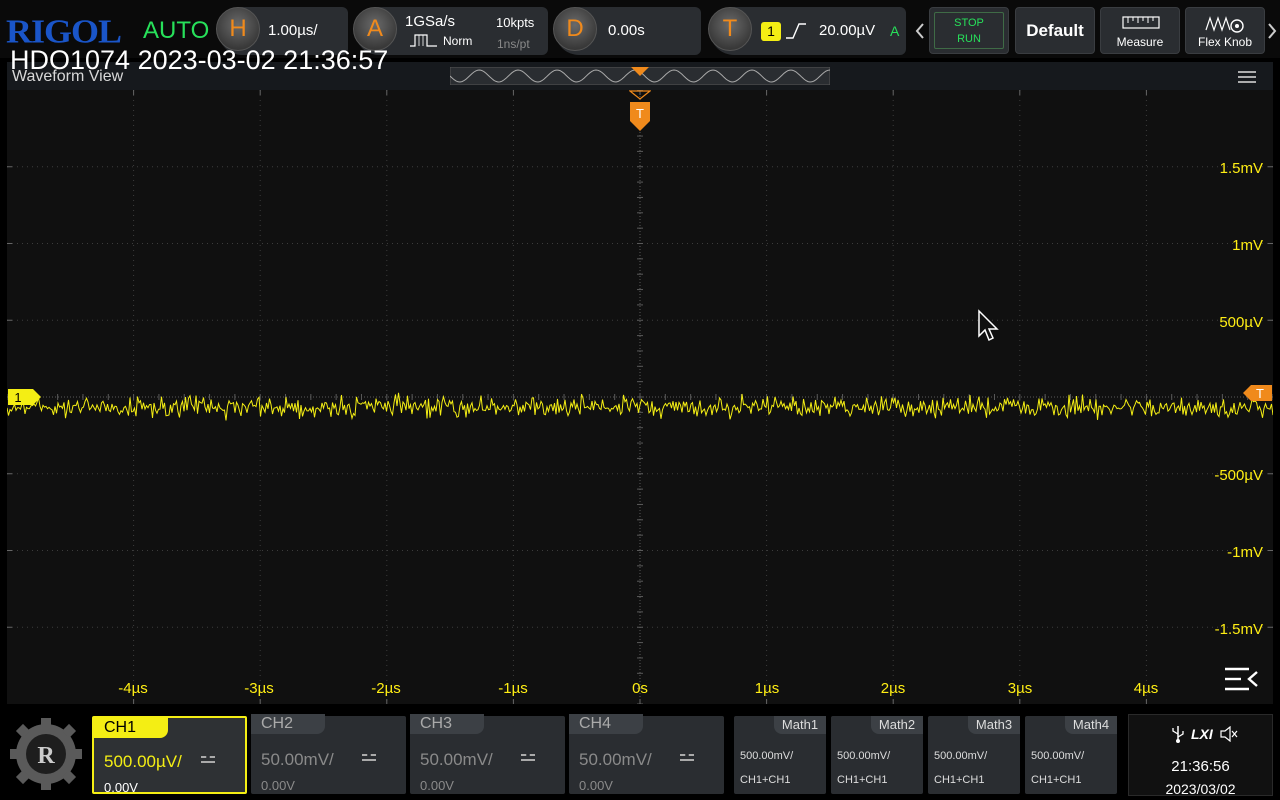  Describe the element at coordinates (895, 31) in the screenshot. I see `trigger-coupling: A` at that location.